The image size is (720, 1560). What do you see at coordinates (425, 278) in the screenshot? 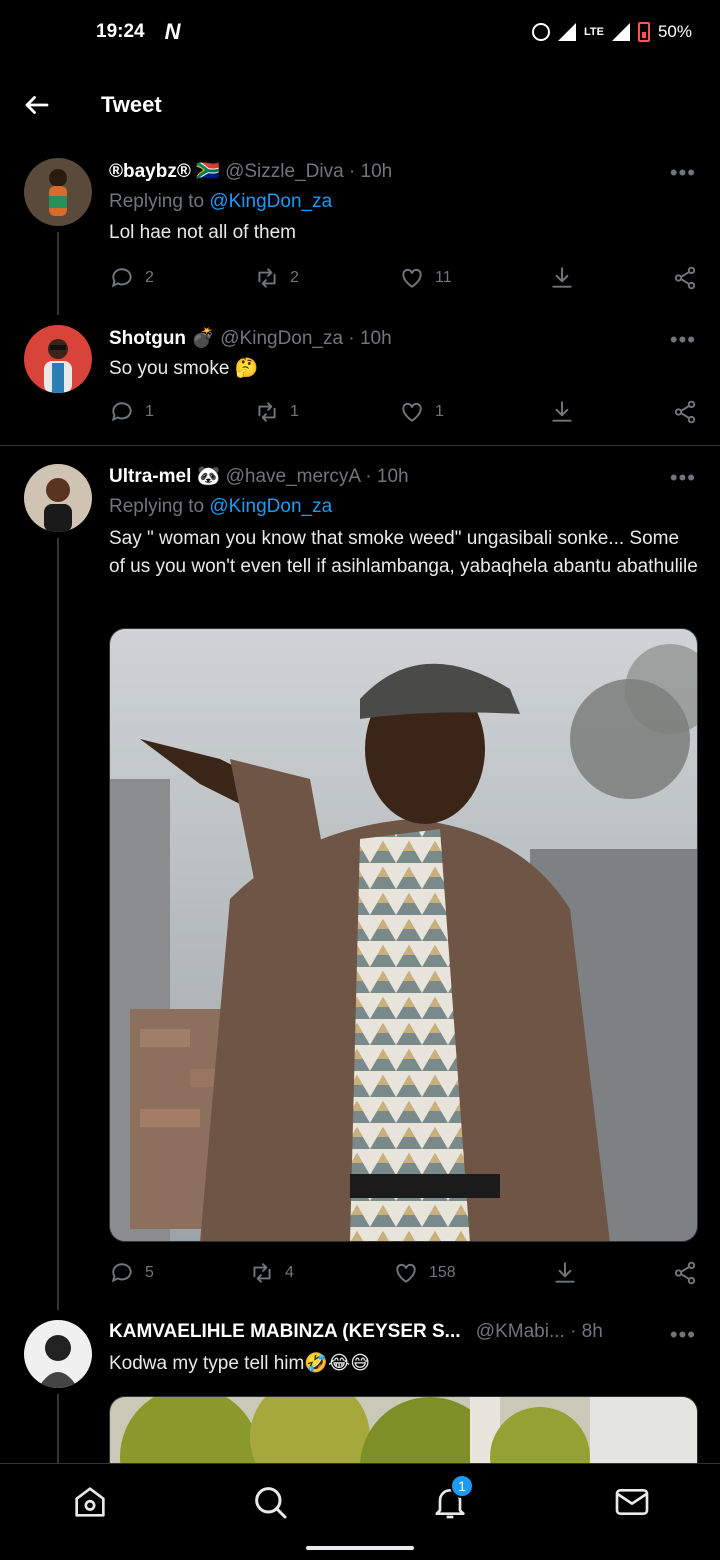
I see `like-button: 11` at bounding box center [425, 278].